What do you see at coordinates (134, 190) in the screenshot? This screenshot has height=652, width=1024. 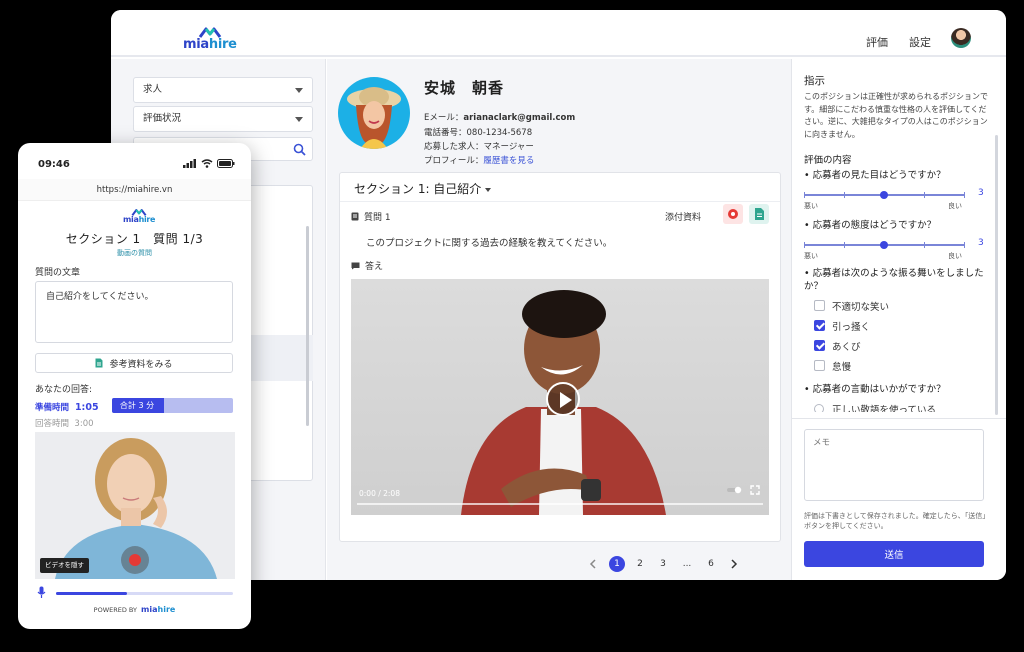 I see `address-bar: https://miahire.vn` at bounding box center [134, 190].